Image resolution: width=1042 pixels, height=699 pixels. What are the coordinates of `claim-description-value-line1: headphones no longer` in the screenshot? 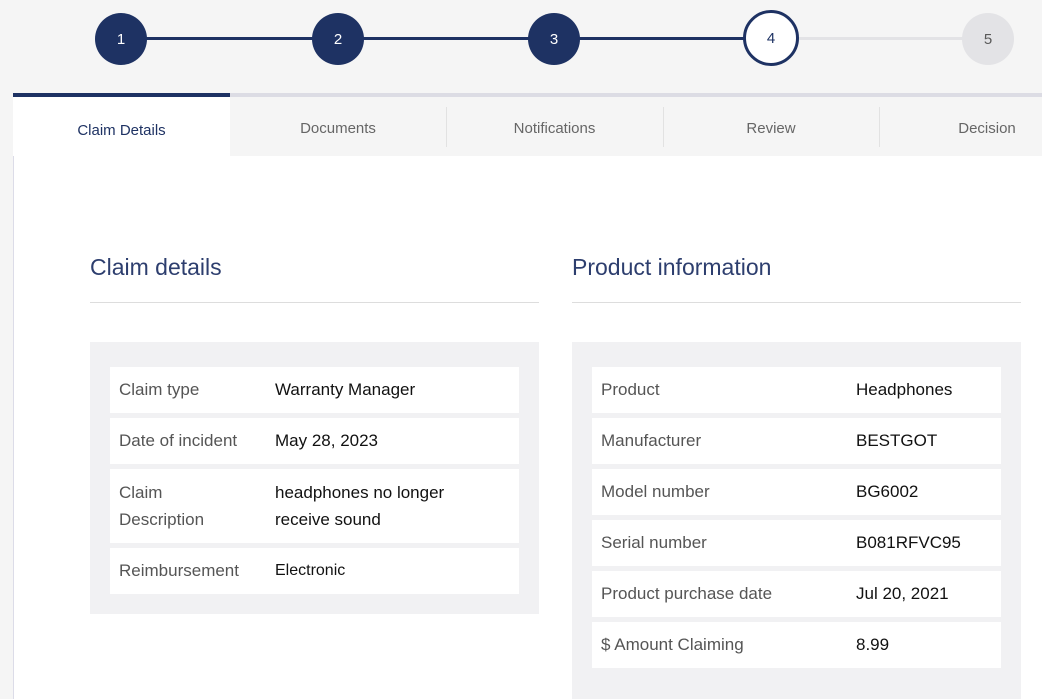 It's located at (360, 492).